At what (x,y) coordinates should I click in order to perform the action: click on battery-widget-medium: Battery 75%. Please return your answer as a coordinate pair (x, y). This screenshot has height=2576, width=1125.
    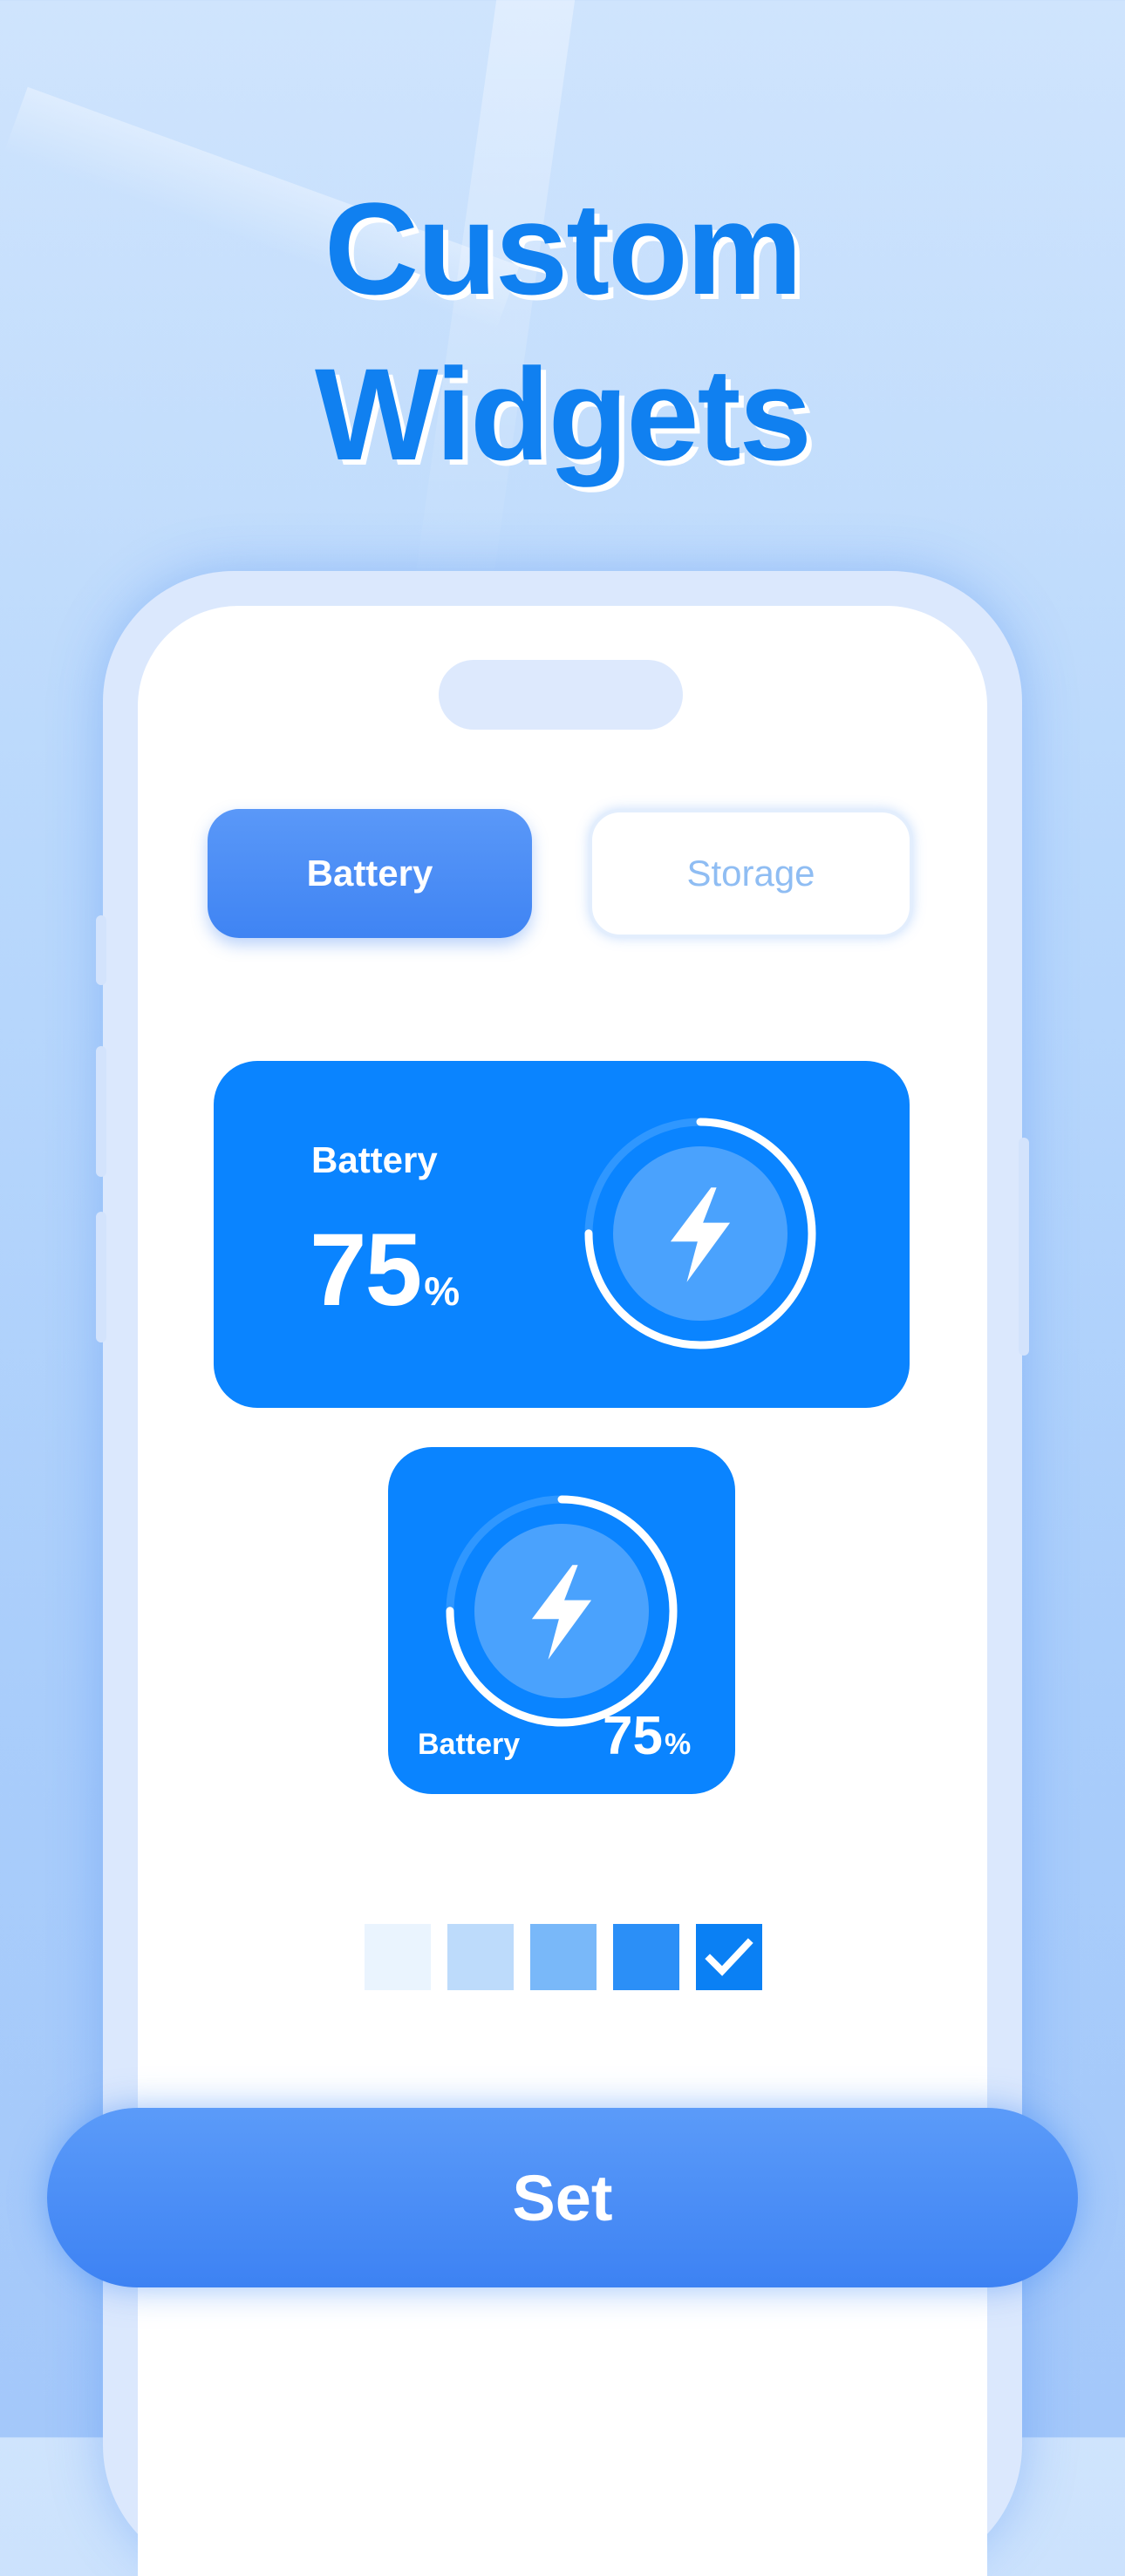
    Looking at the image, I should click on (562, 1234).